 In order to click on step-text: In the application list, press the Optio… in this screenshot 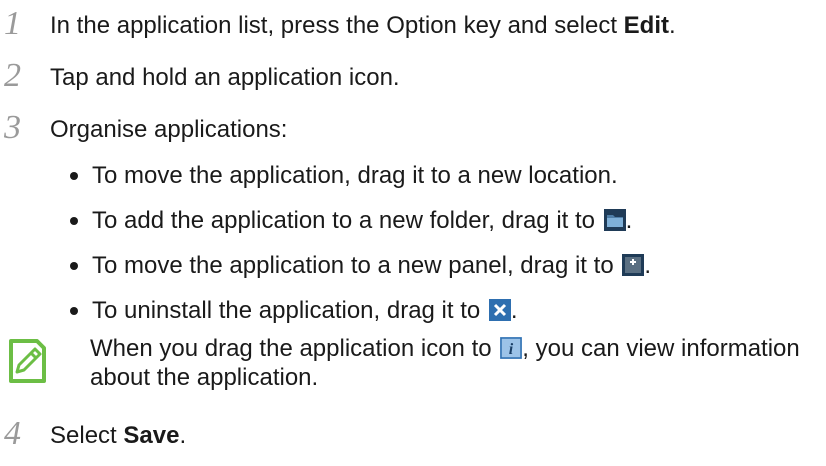, I will do `click(363, 26)`.